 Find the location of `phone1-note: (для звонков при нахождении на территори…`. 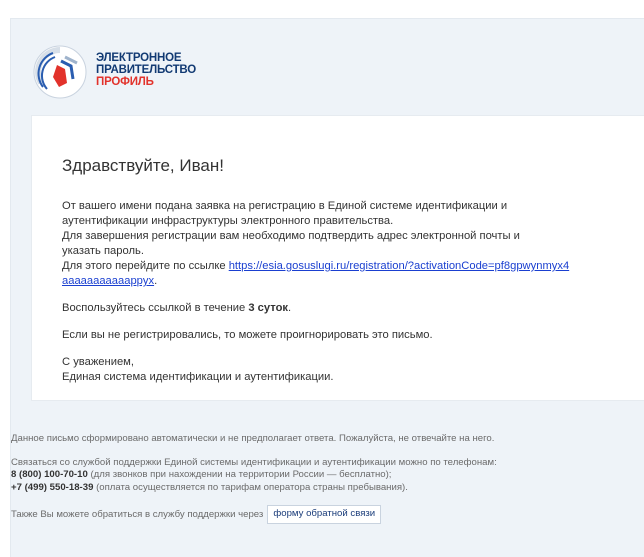

phone1-note: (для звонков при нахождении на территори… is located at coordinates (239, 474).